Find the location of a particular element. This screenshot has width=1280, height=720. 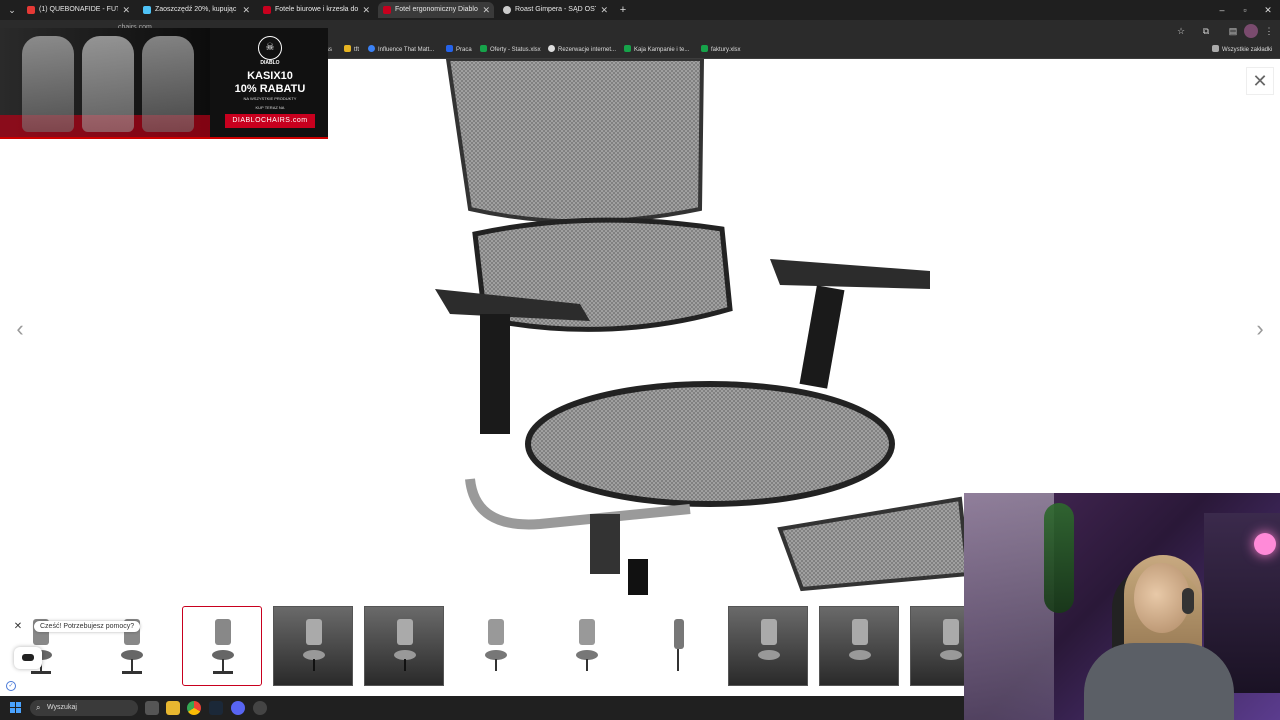

ad-shop-button: DIABLOCHAIRS.com is located at coordinates (270, 121).